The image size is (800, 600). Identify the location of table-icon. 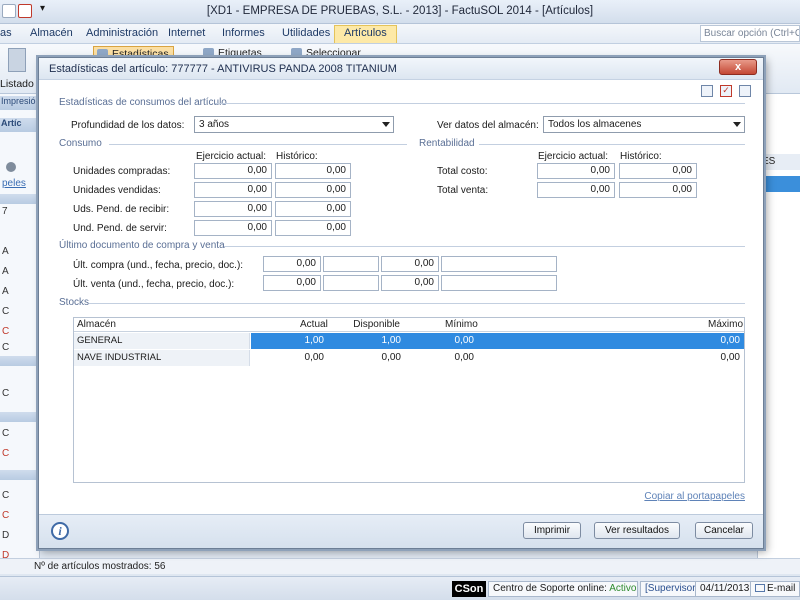
(745, 91).